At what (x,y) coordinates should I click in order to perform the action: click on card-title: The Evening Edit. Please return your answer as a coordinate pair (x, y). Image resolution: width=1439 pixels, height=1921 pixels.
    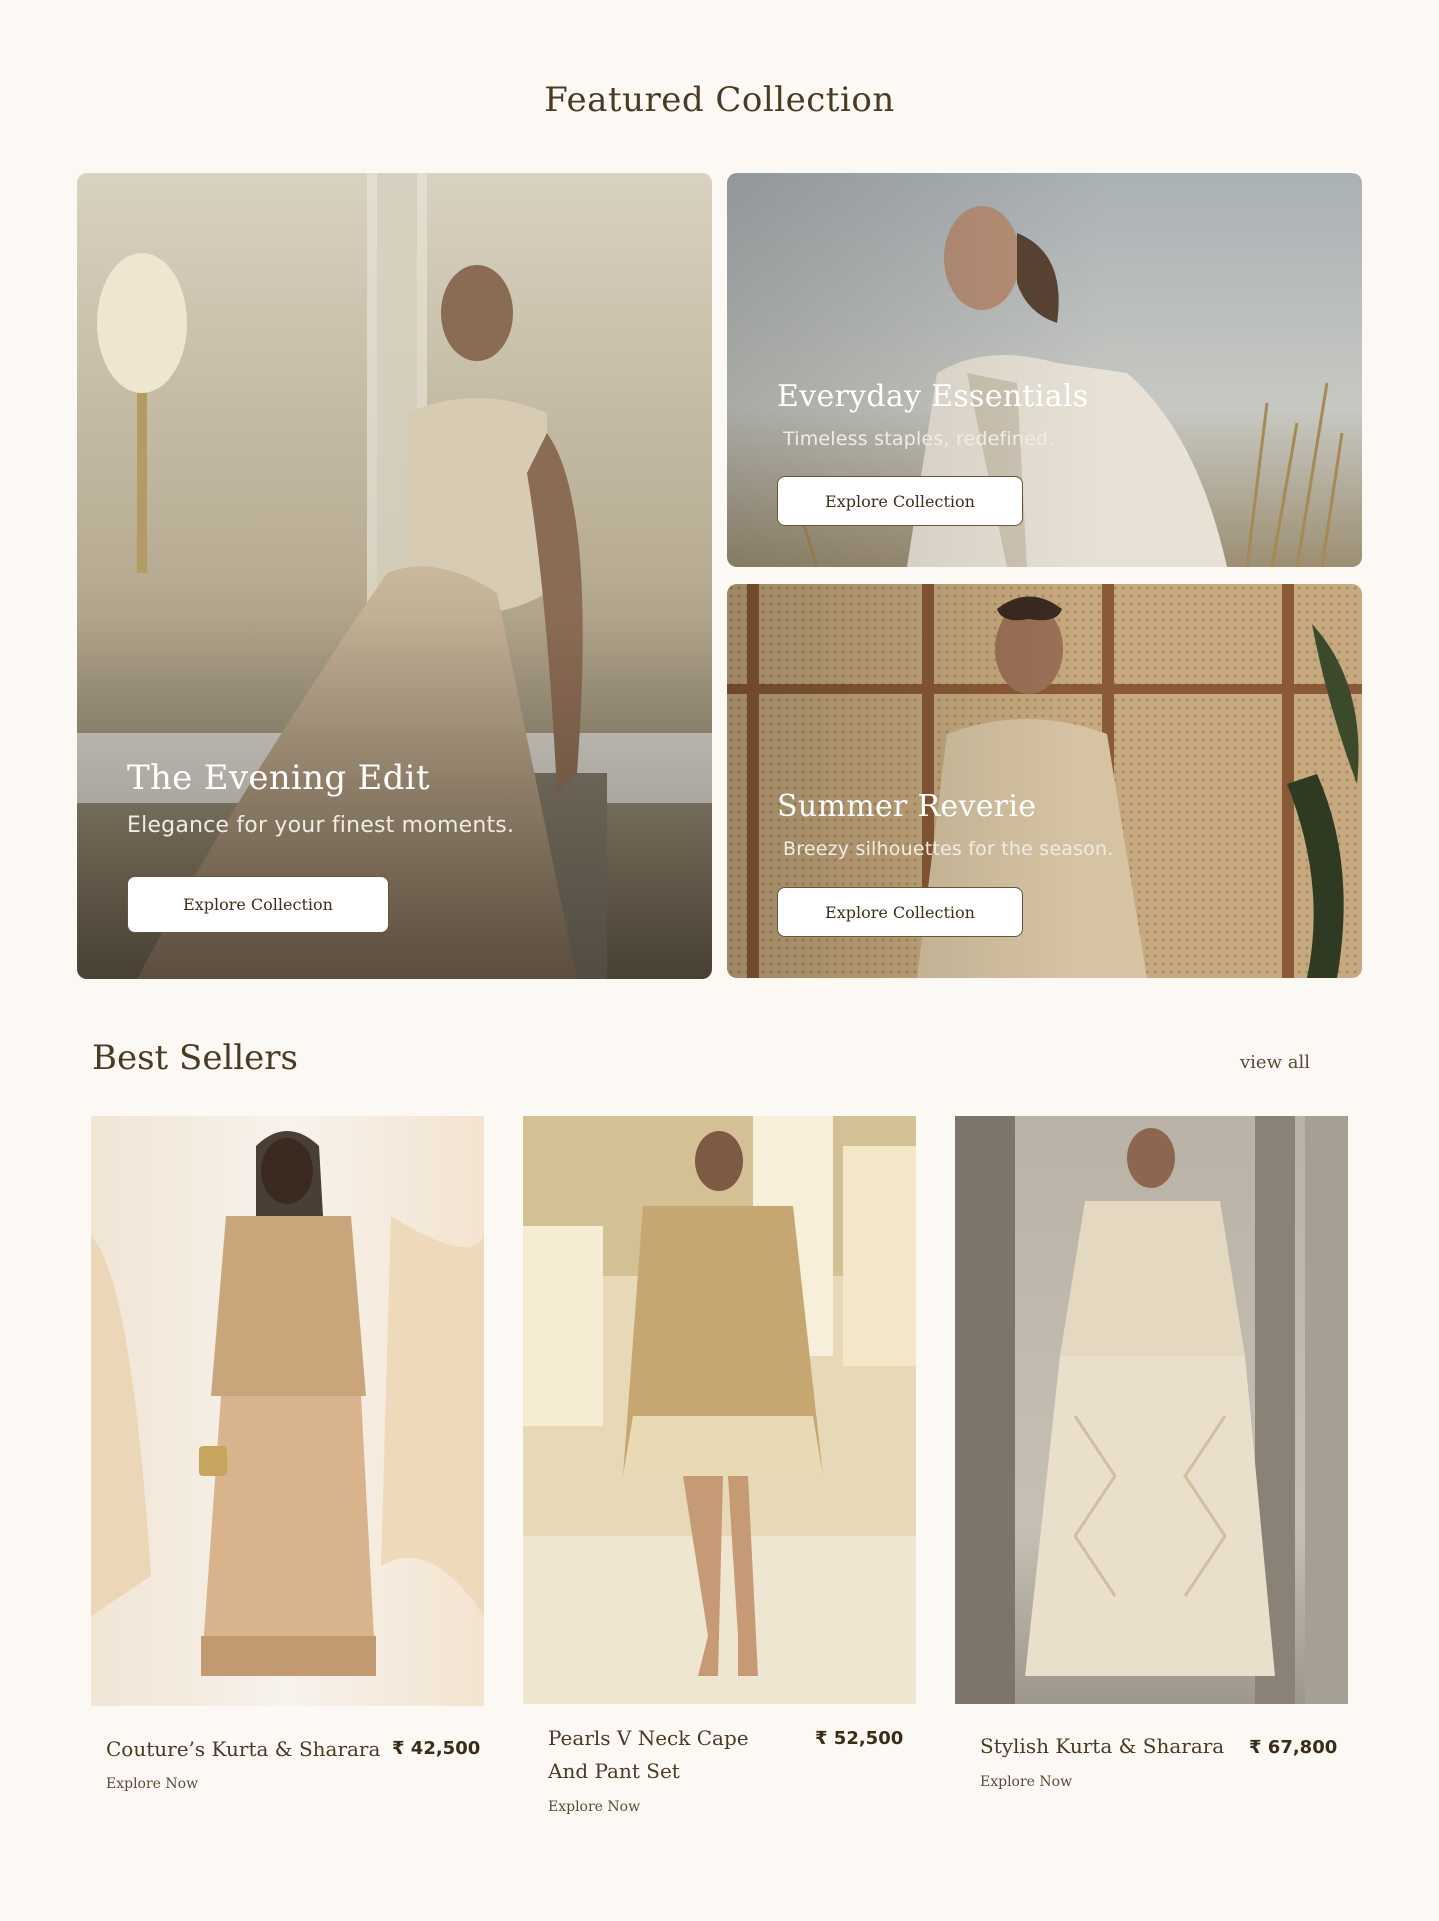
    Looking at the image, I should click on (278, 778).